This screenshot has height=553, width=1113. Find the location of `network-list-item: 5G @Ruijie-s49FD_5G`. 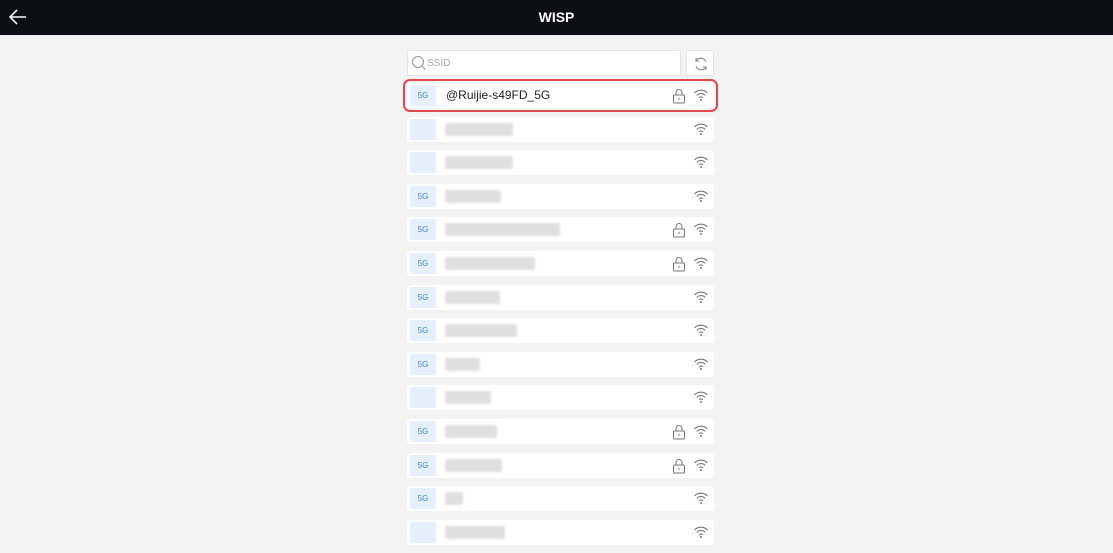

network-list-item: 5G @Ruijie-s49FD_5G is located at coordinates (560, 95).